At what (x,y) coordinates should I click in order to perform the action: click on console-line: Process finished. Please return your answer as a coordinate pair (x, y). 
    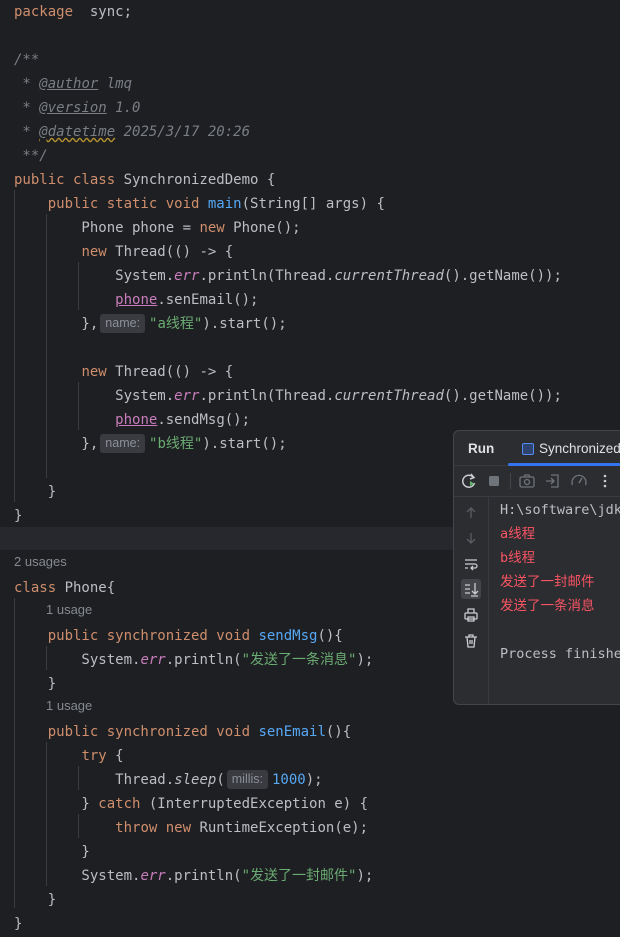
    Looking at the image, I should click on (560, 654).